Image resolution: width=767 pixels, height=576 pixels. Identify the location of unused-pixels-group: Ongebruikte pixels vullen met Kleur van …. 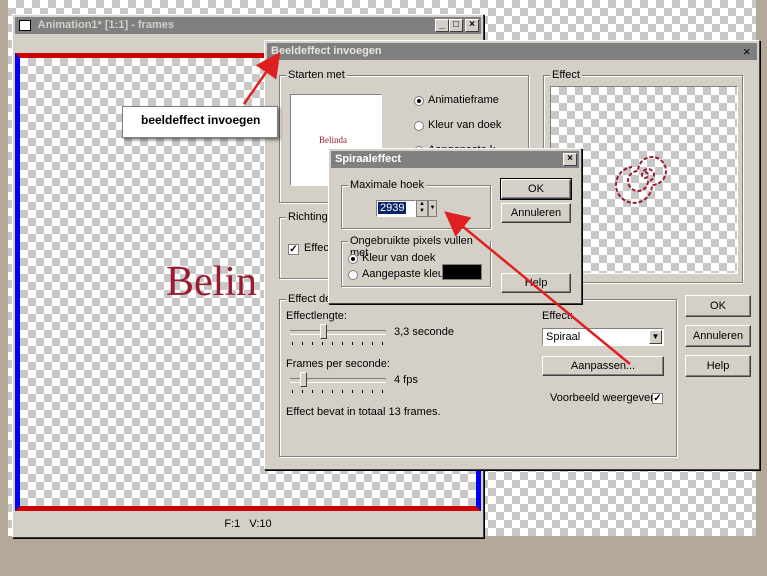
(416, 261).